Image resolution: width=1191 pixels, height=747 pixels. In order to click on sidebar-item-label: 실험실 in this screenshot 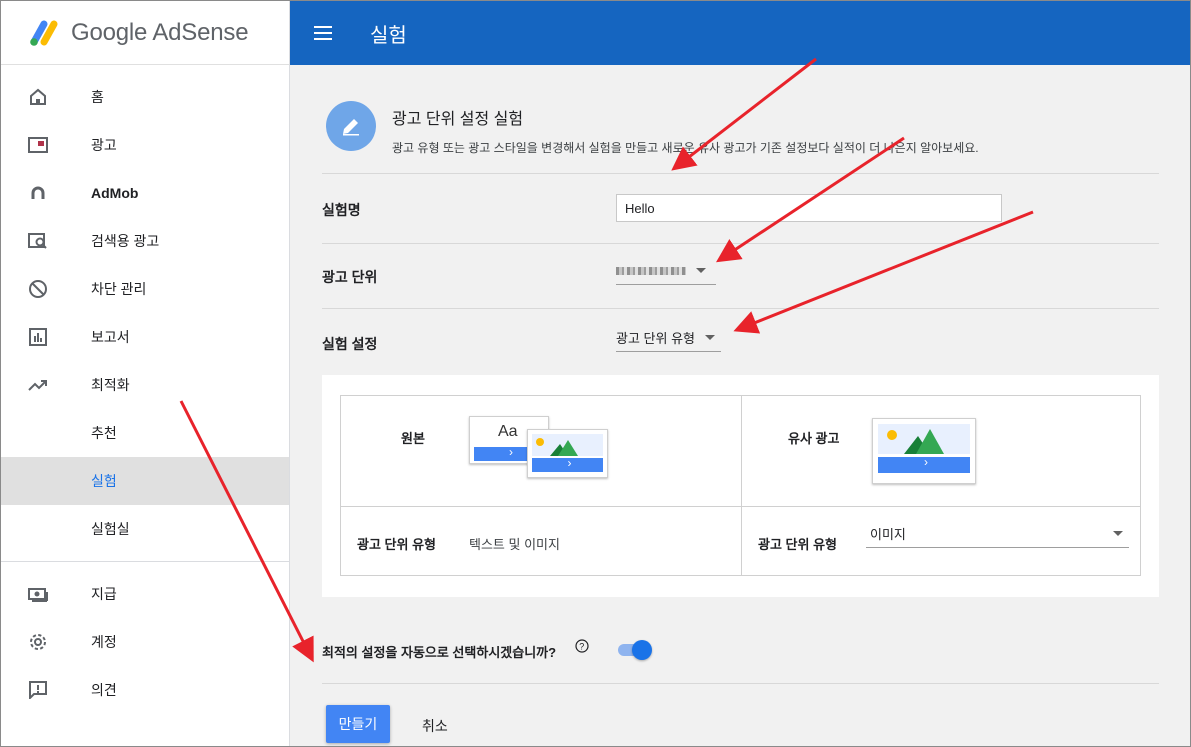, I will do `click(110, 529)`.